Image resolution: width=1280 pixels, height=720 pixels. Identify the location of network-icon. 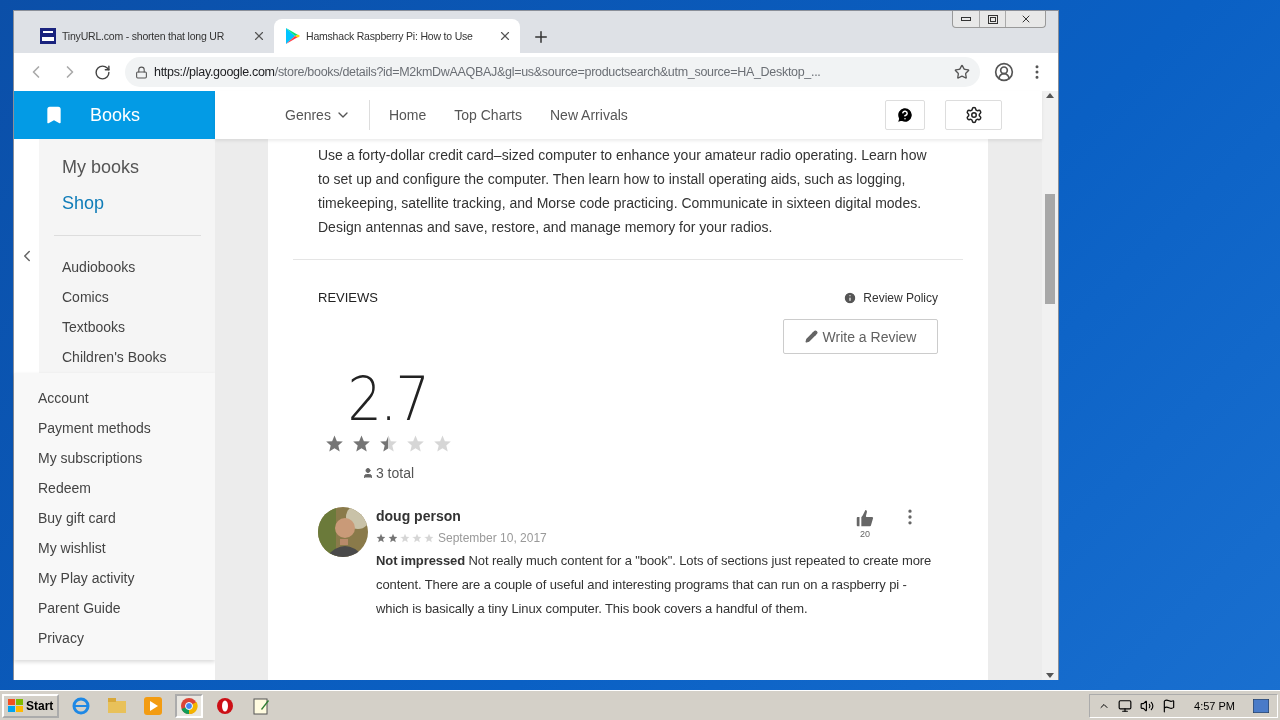
(1125, 705).